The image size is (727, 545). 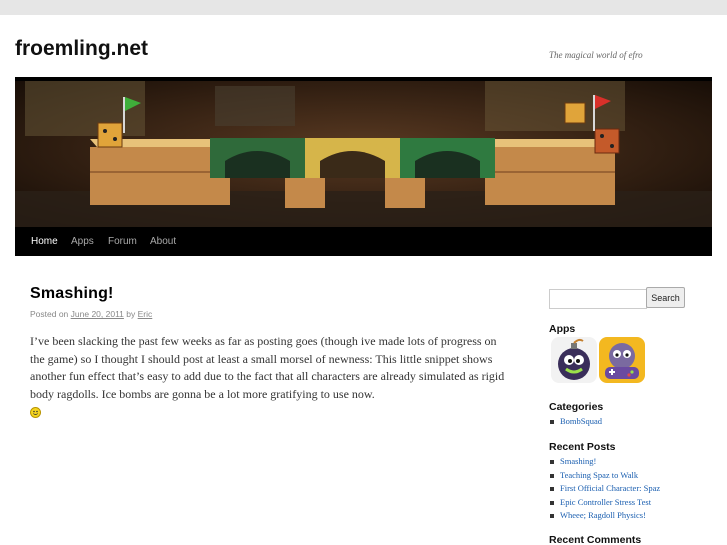 I want to click on search-button: Search, so click(x=665, y=297).